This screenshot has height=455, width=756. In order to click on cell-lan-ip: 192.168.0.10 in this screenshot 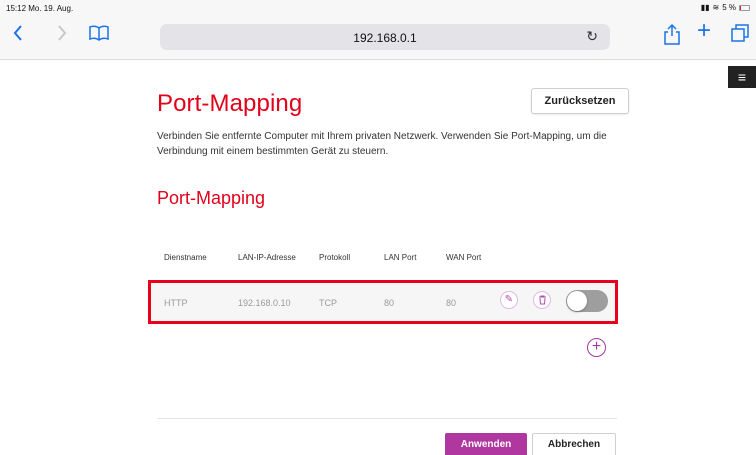, I will do `click(264, 303)`.